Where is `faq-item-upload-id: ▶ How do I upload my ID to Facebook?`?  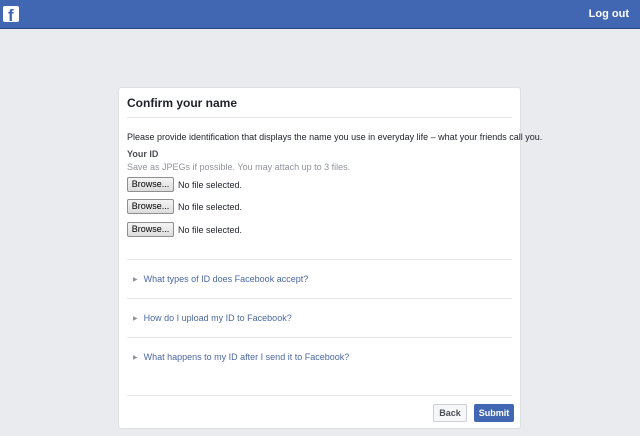 faq-item-upload-id: ▶ How do I upload my ID to Facebook? is located at coordinates (212, 318).